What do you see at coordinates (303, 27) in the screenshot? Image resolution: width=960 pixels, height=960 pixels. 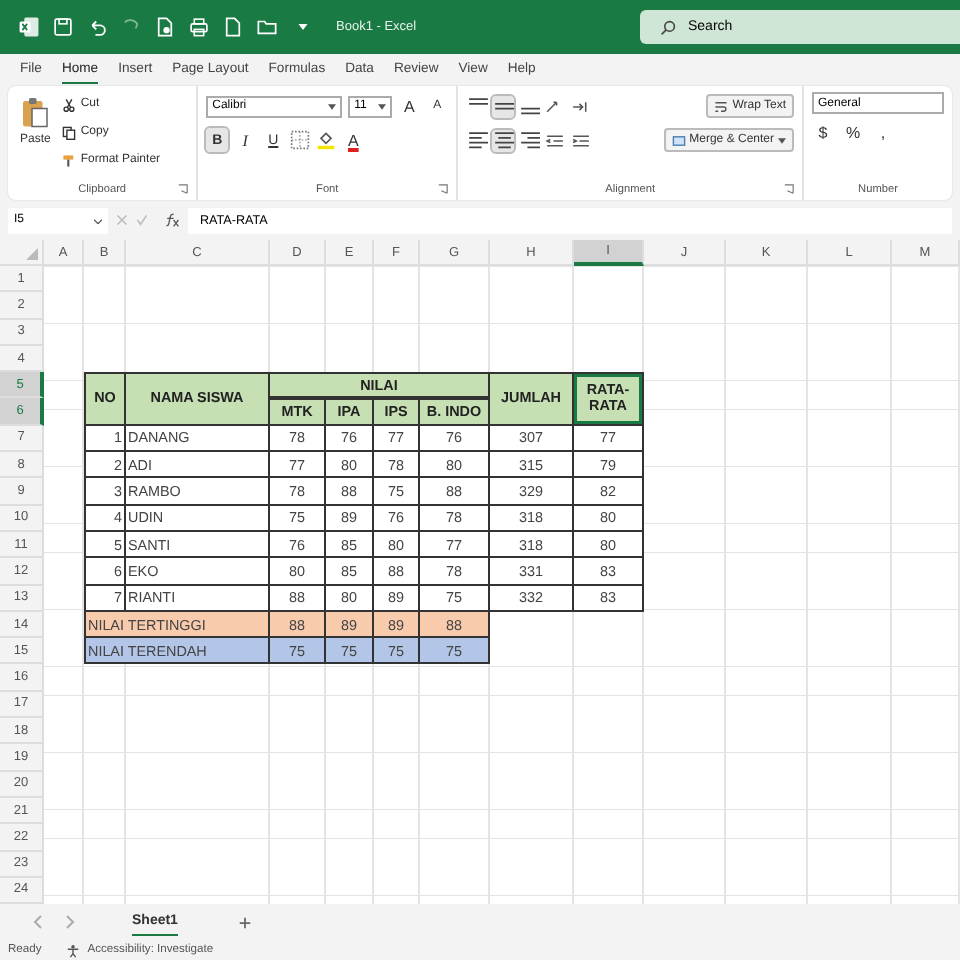 I see `dropdown-icon` at bounding box center [303, 27].